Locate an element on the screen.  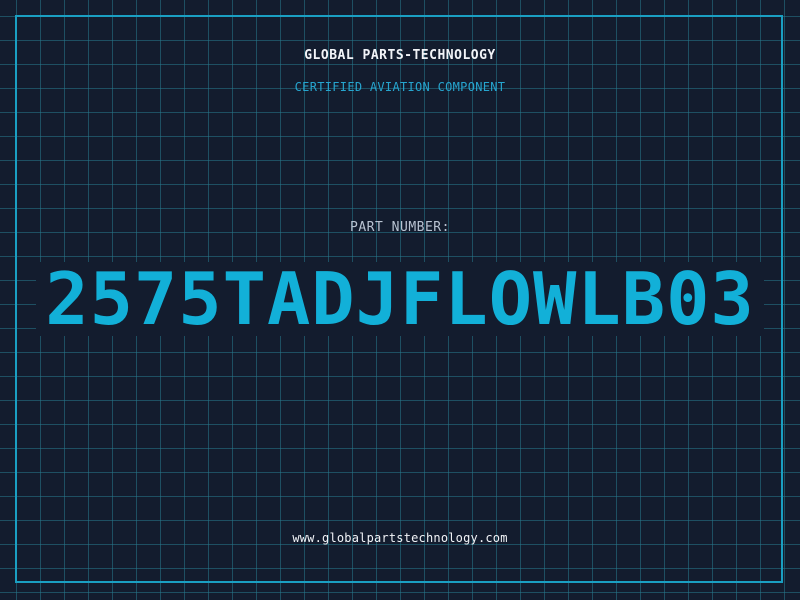
website-url: www.globalpartstechnology.com is located at coordinates (400, 538).